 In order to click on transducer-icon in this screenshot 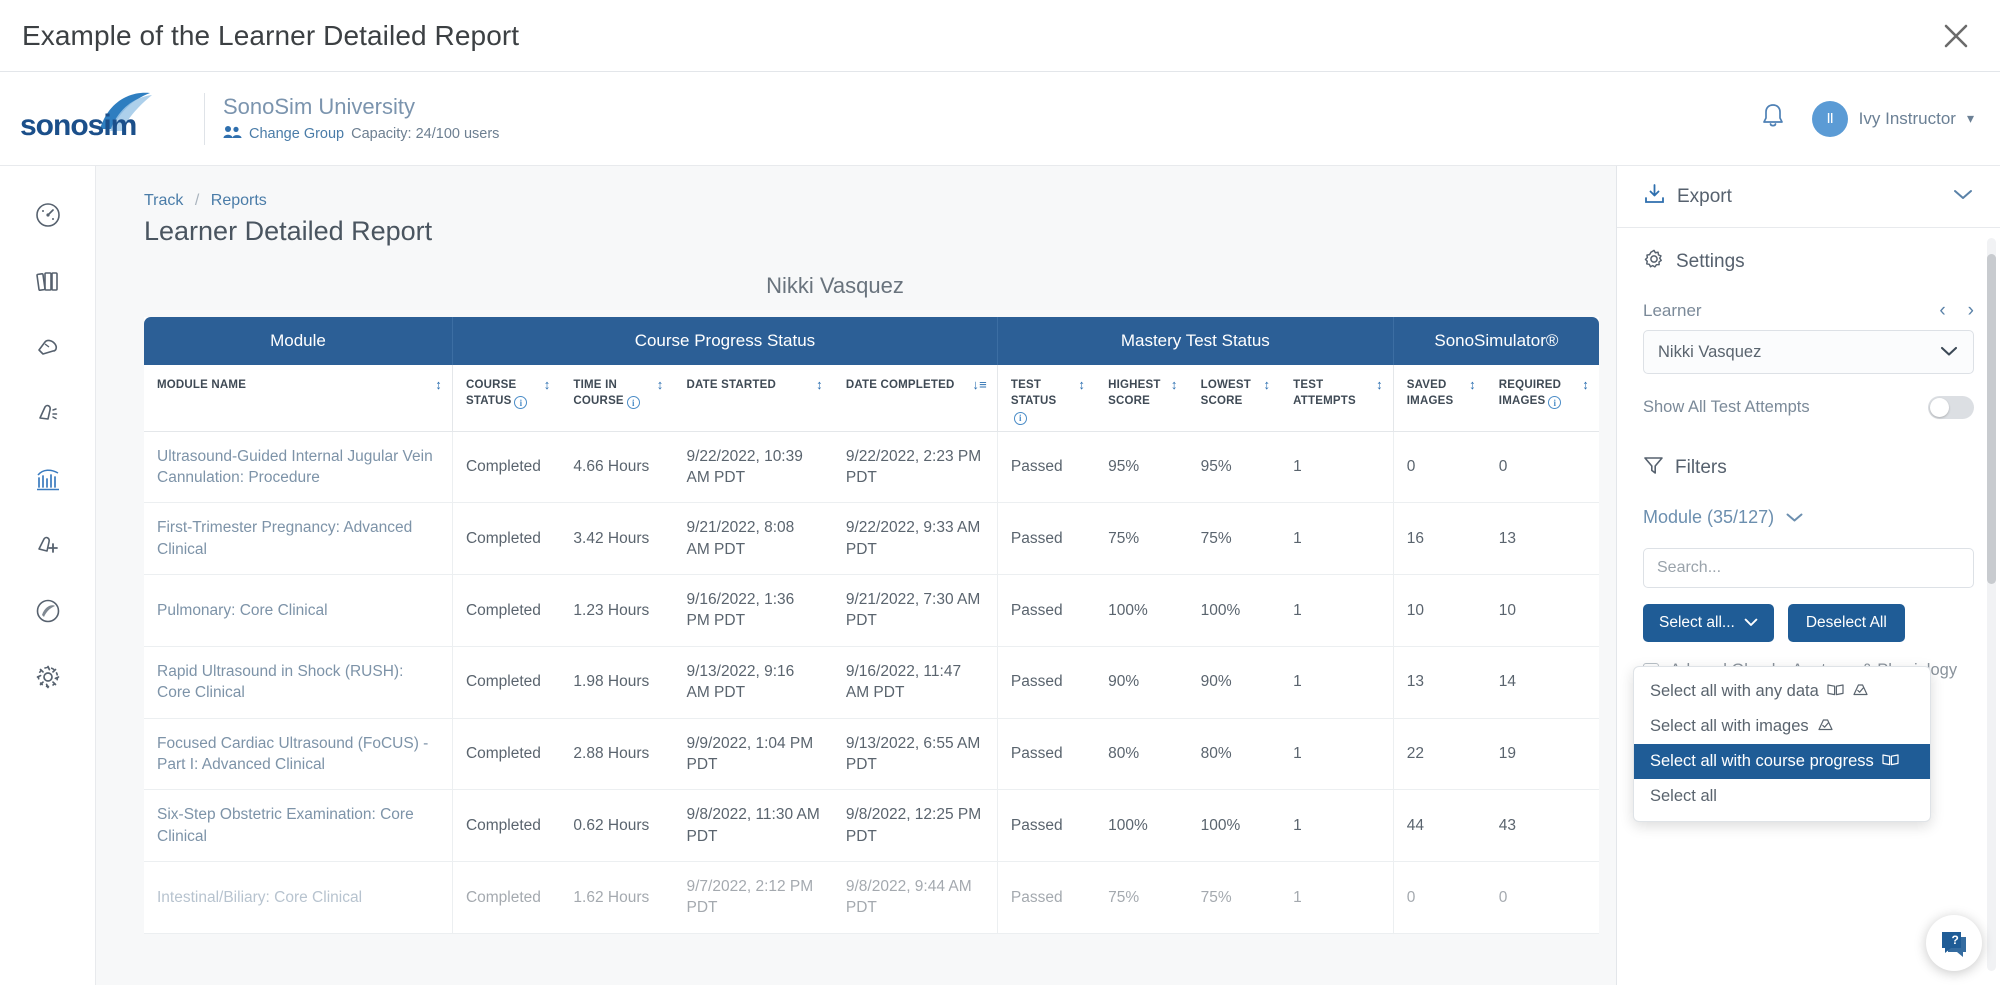, I will do `click(48, 413)`.